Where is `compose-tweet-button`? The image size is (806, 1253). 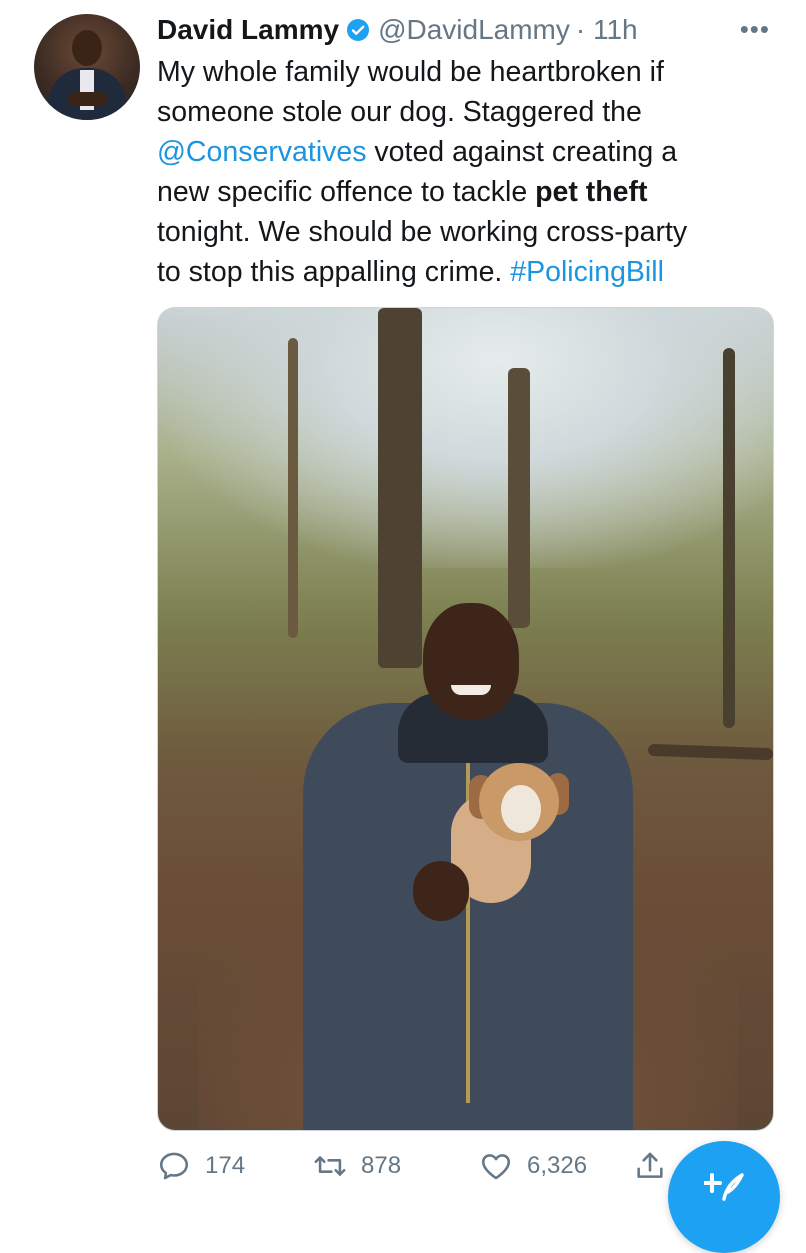
compose-tweet-button is located at coordinates (724, 1197).